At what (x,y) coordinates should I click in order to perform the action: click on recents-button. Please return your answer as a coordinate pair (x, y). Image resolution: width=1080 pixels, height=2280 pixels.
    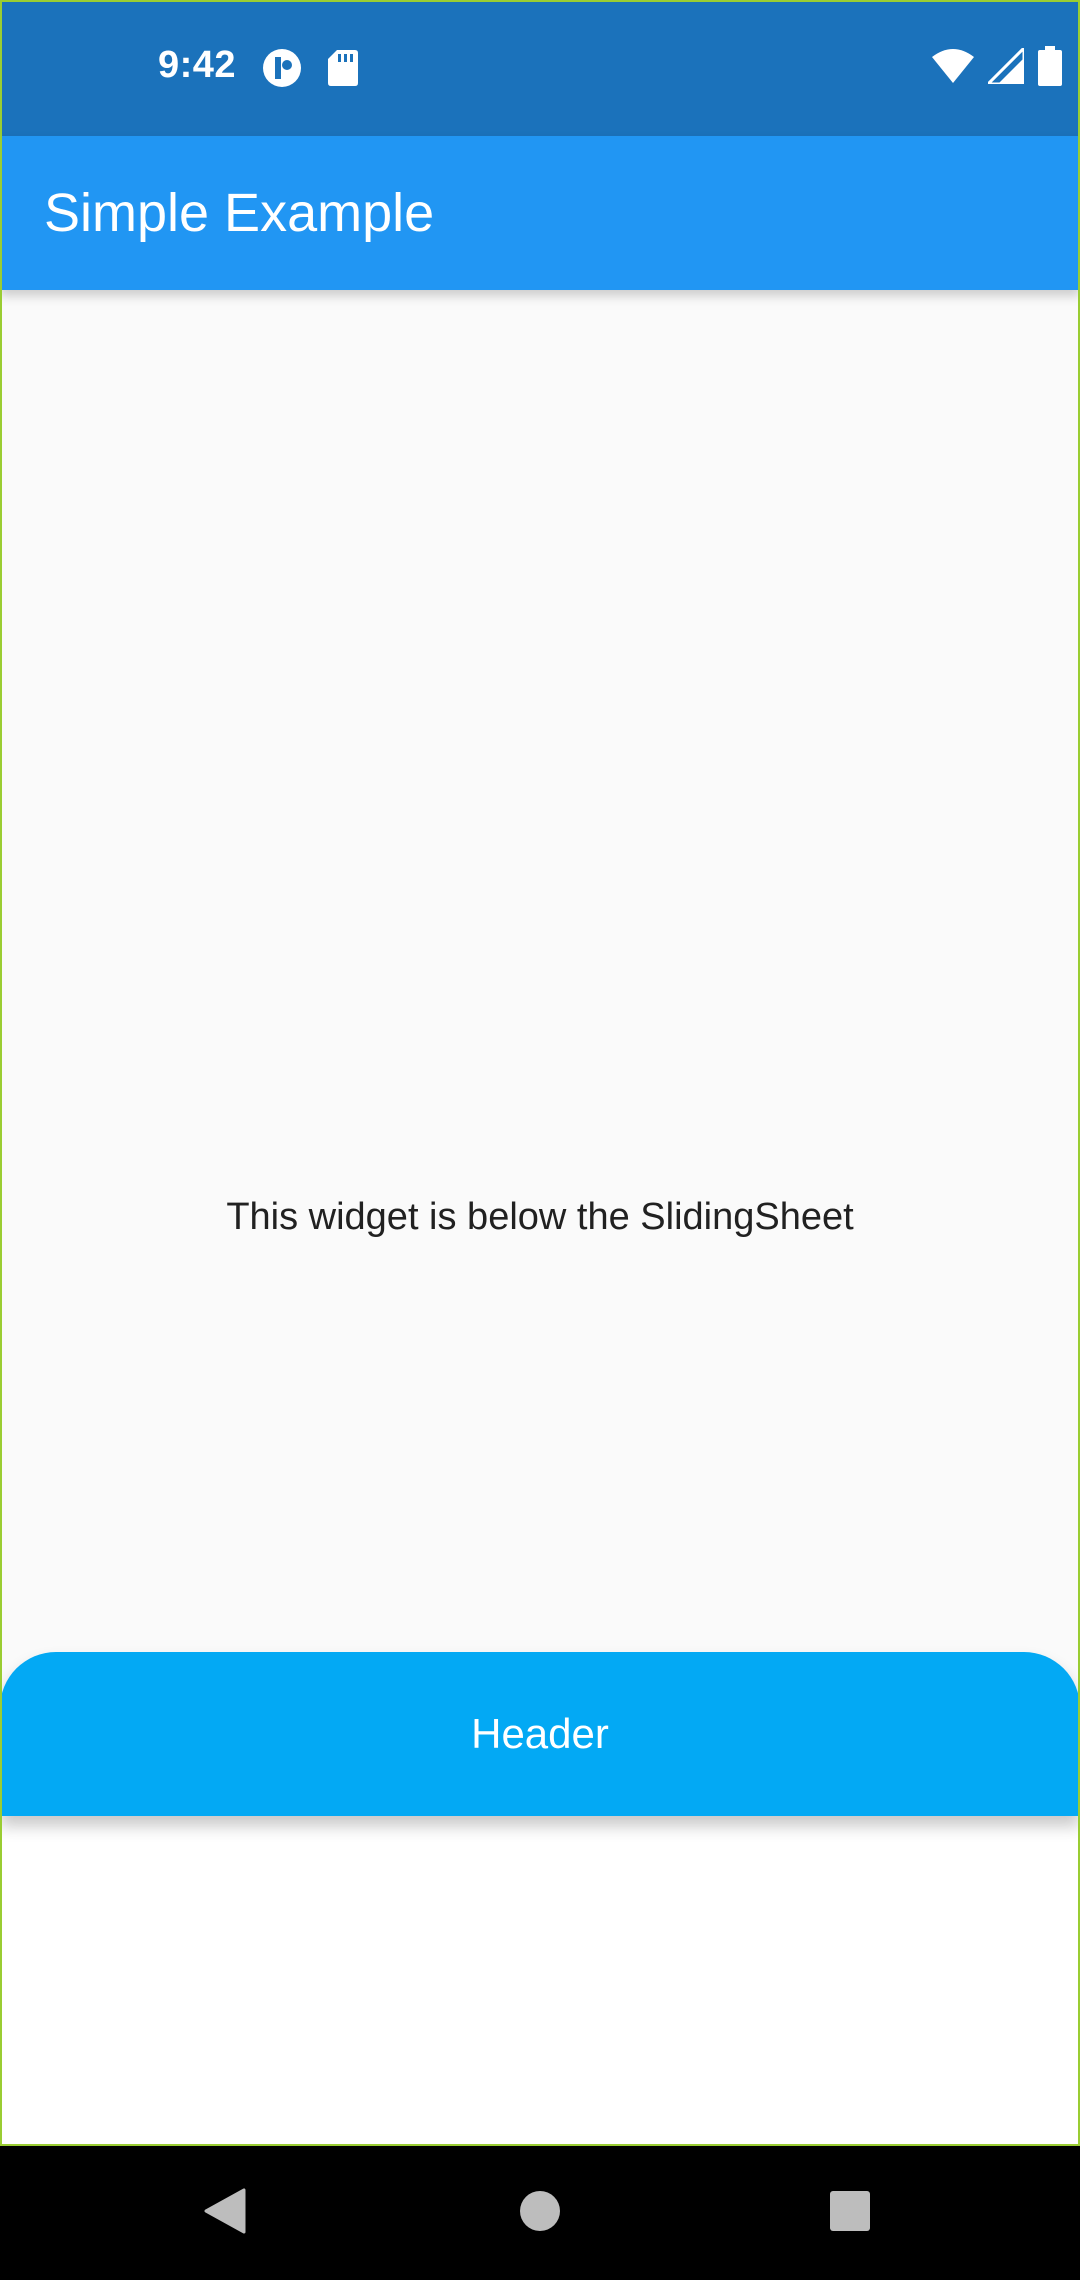
    Looking at the image, I should click on (850, 2213).